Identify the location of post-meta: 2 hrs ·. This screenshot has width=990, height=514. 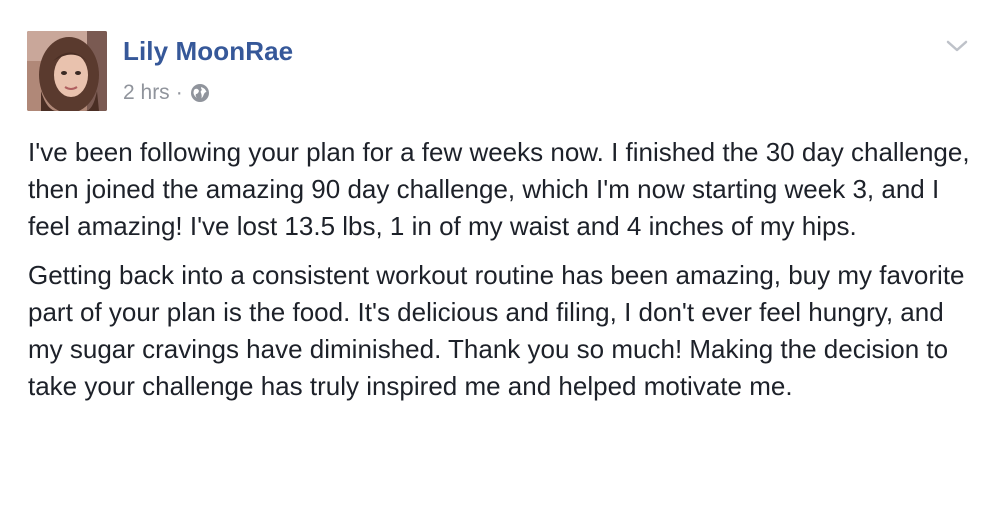
(166, 93).